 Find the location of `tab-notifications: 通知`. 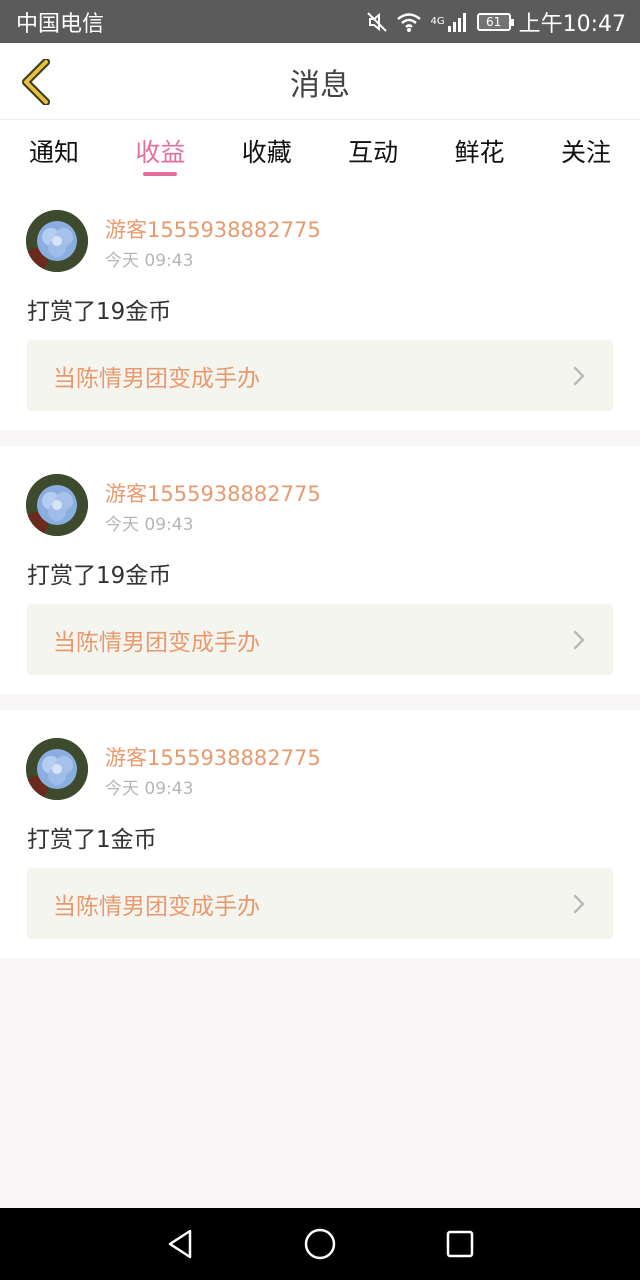

tab-notifications: 通知 is located at coordinates (54, 151).